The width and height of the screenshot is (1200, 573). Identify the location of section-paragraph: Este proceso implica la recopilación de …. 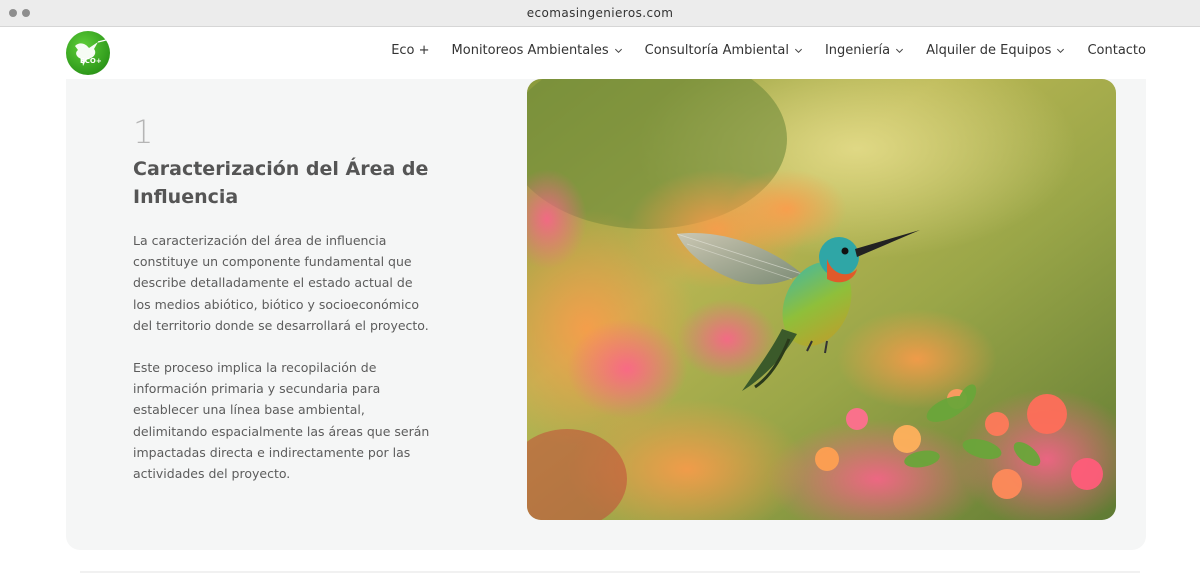
(281, 421).